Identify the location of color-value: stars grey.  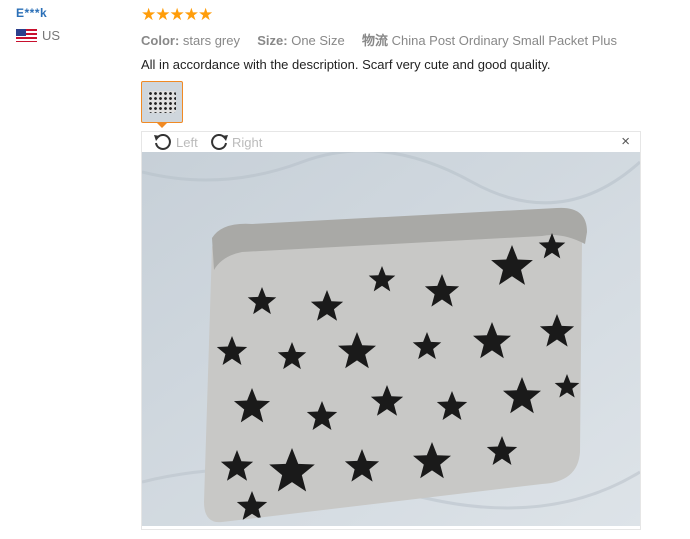
(211, 40).